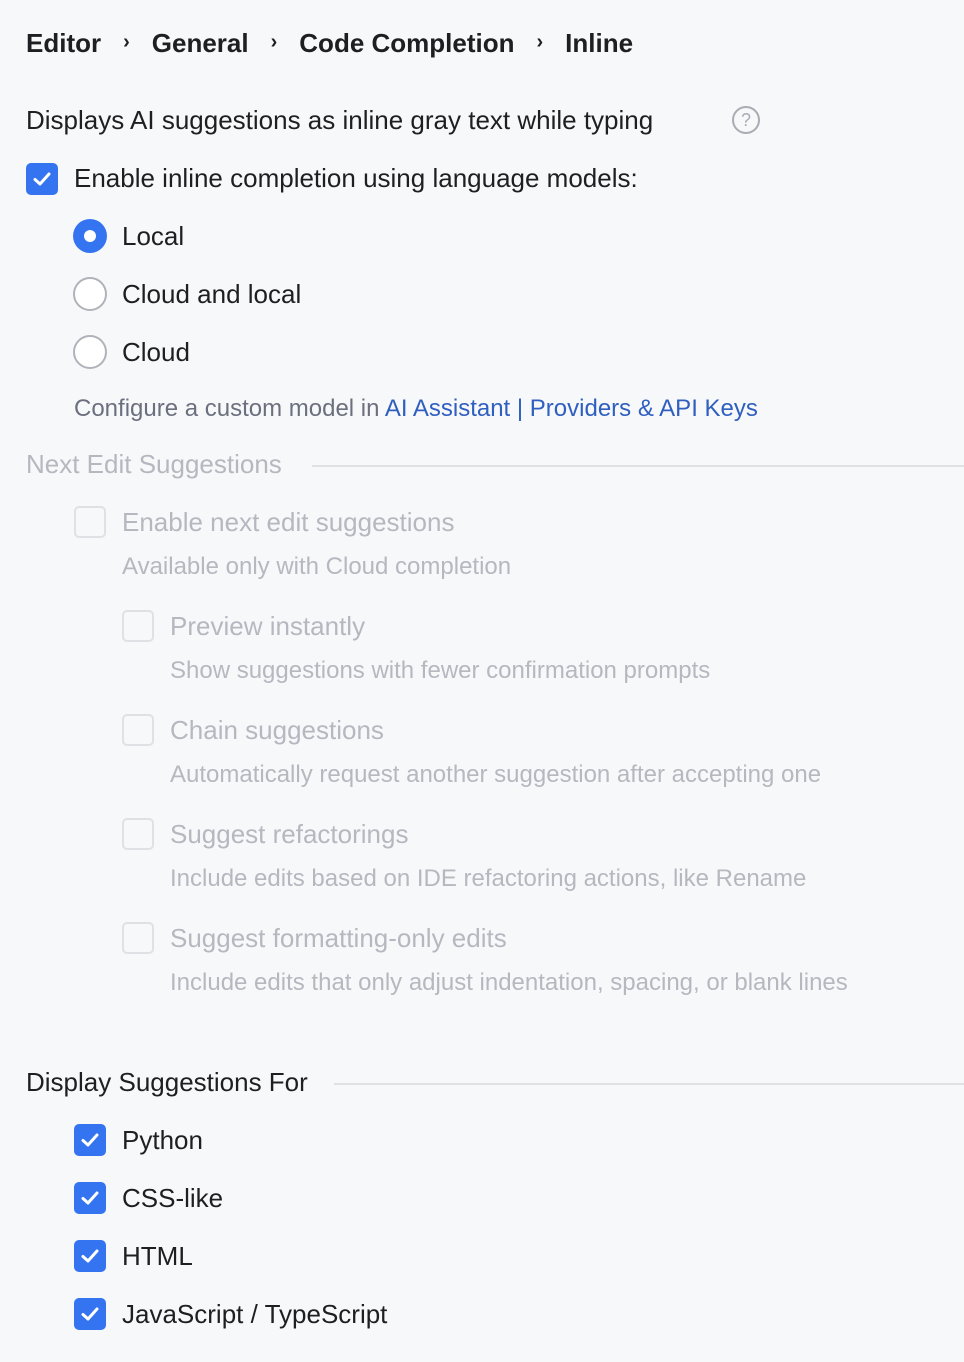 The image size is (964, 1362). What do you see at coordinates (153, 236) in the screenshot?
I see `radio-local-label: Local` at bounding box center [153, 236].